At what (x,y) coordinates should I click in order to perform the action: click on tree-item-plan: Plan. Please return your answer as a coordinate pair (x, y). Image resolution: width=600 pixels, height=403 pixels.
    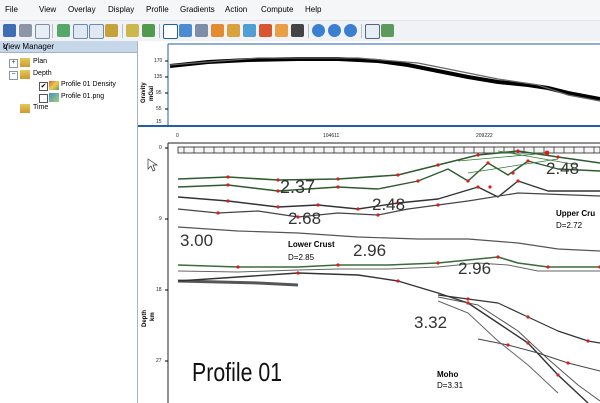
    Looking at the image, I should click on (40, 61).